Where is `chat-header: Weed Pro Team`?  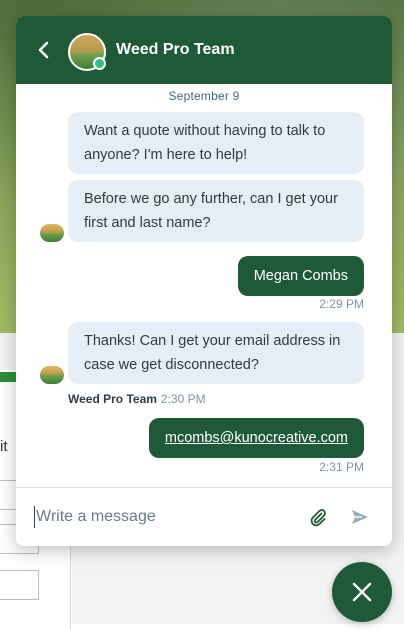
chat-header: Weed Pro Team is located at coordinates (204, 50).